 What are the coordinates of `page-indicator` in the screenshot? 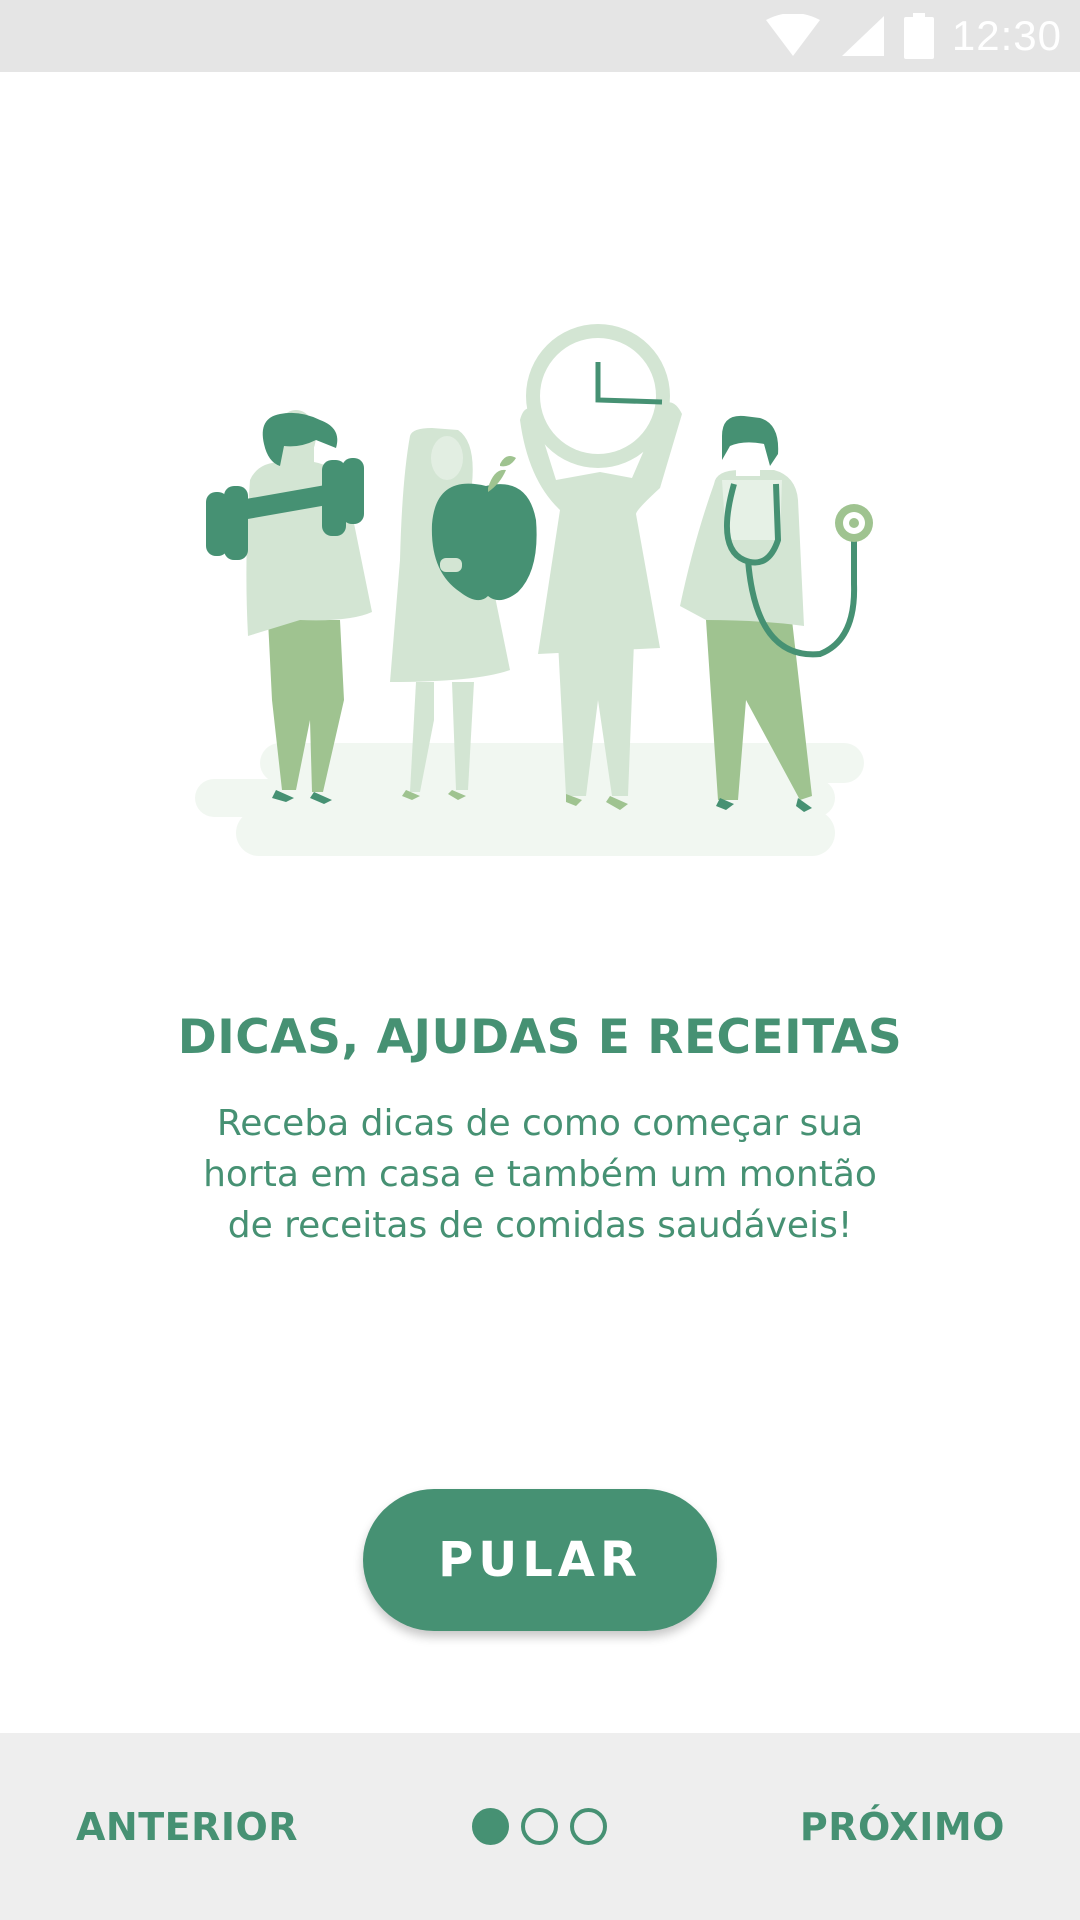 It's located at (540, 1826).